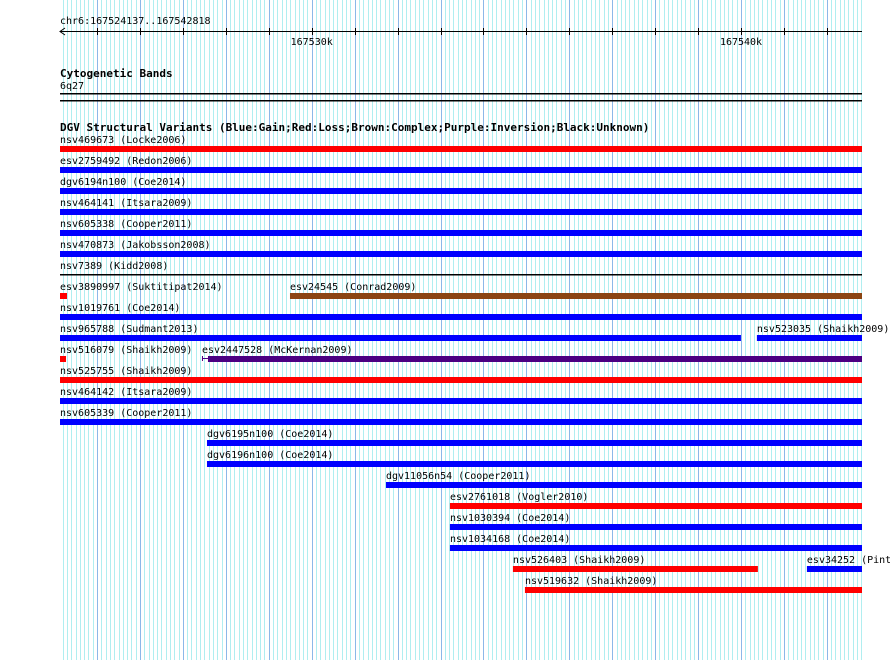  I want to click on sv-feature-label: nsv470873 (Jakobsson2008), so click(135, 245).